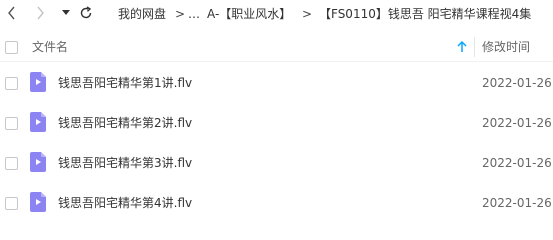 The height and width of the screenshot is (240, 553). Describe the element at coordinates (125, 163) in the screenshot. I see `file-name: 钱思吾阳宅精华第3讲.flv` at that location.